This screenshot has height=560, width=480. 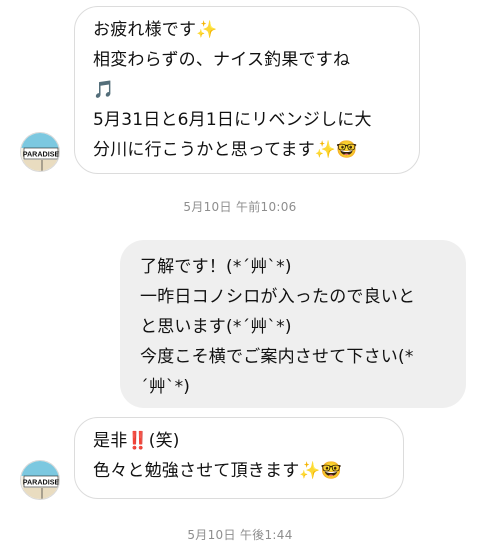 What do you see at coordinates (165, 387) in the screenshot?
I see `message-line: ´艸`*)` at bounding box center [165, 387].